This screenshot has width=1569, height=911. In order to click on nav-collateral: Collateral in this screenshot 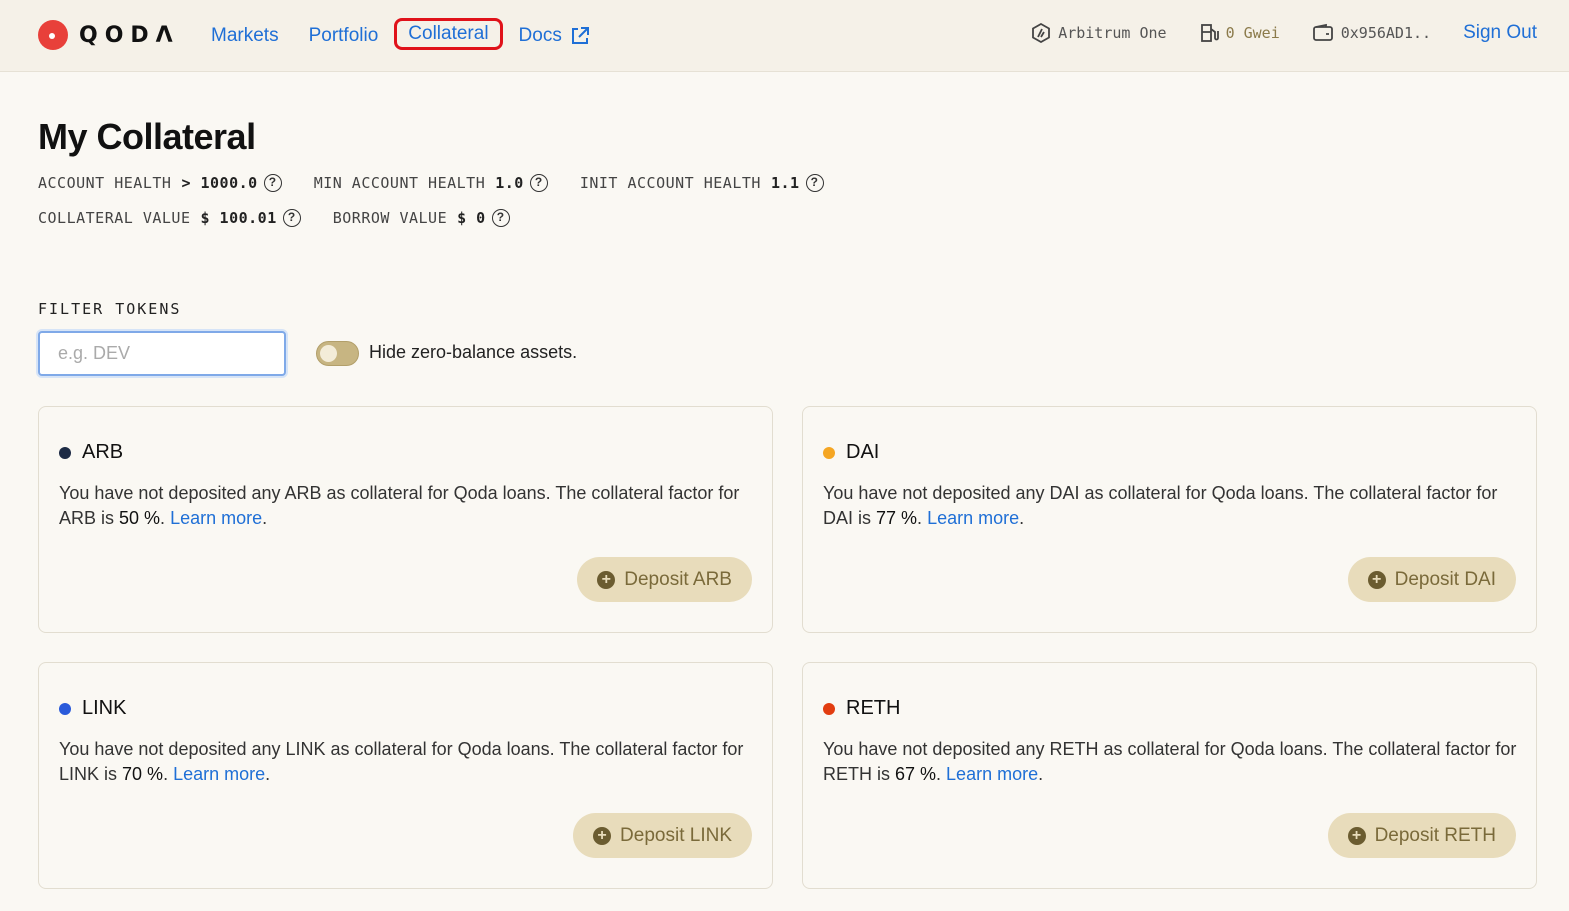, I will do `click(448, 34)`.